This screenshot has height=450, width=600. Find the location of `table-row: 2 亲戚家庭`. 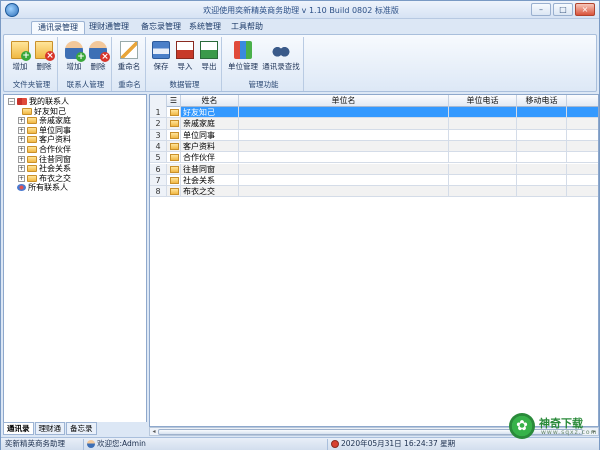

table-row: 2 亲戚家庭 is located at coordinates (374, 124).